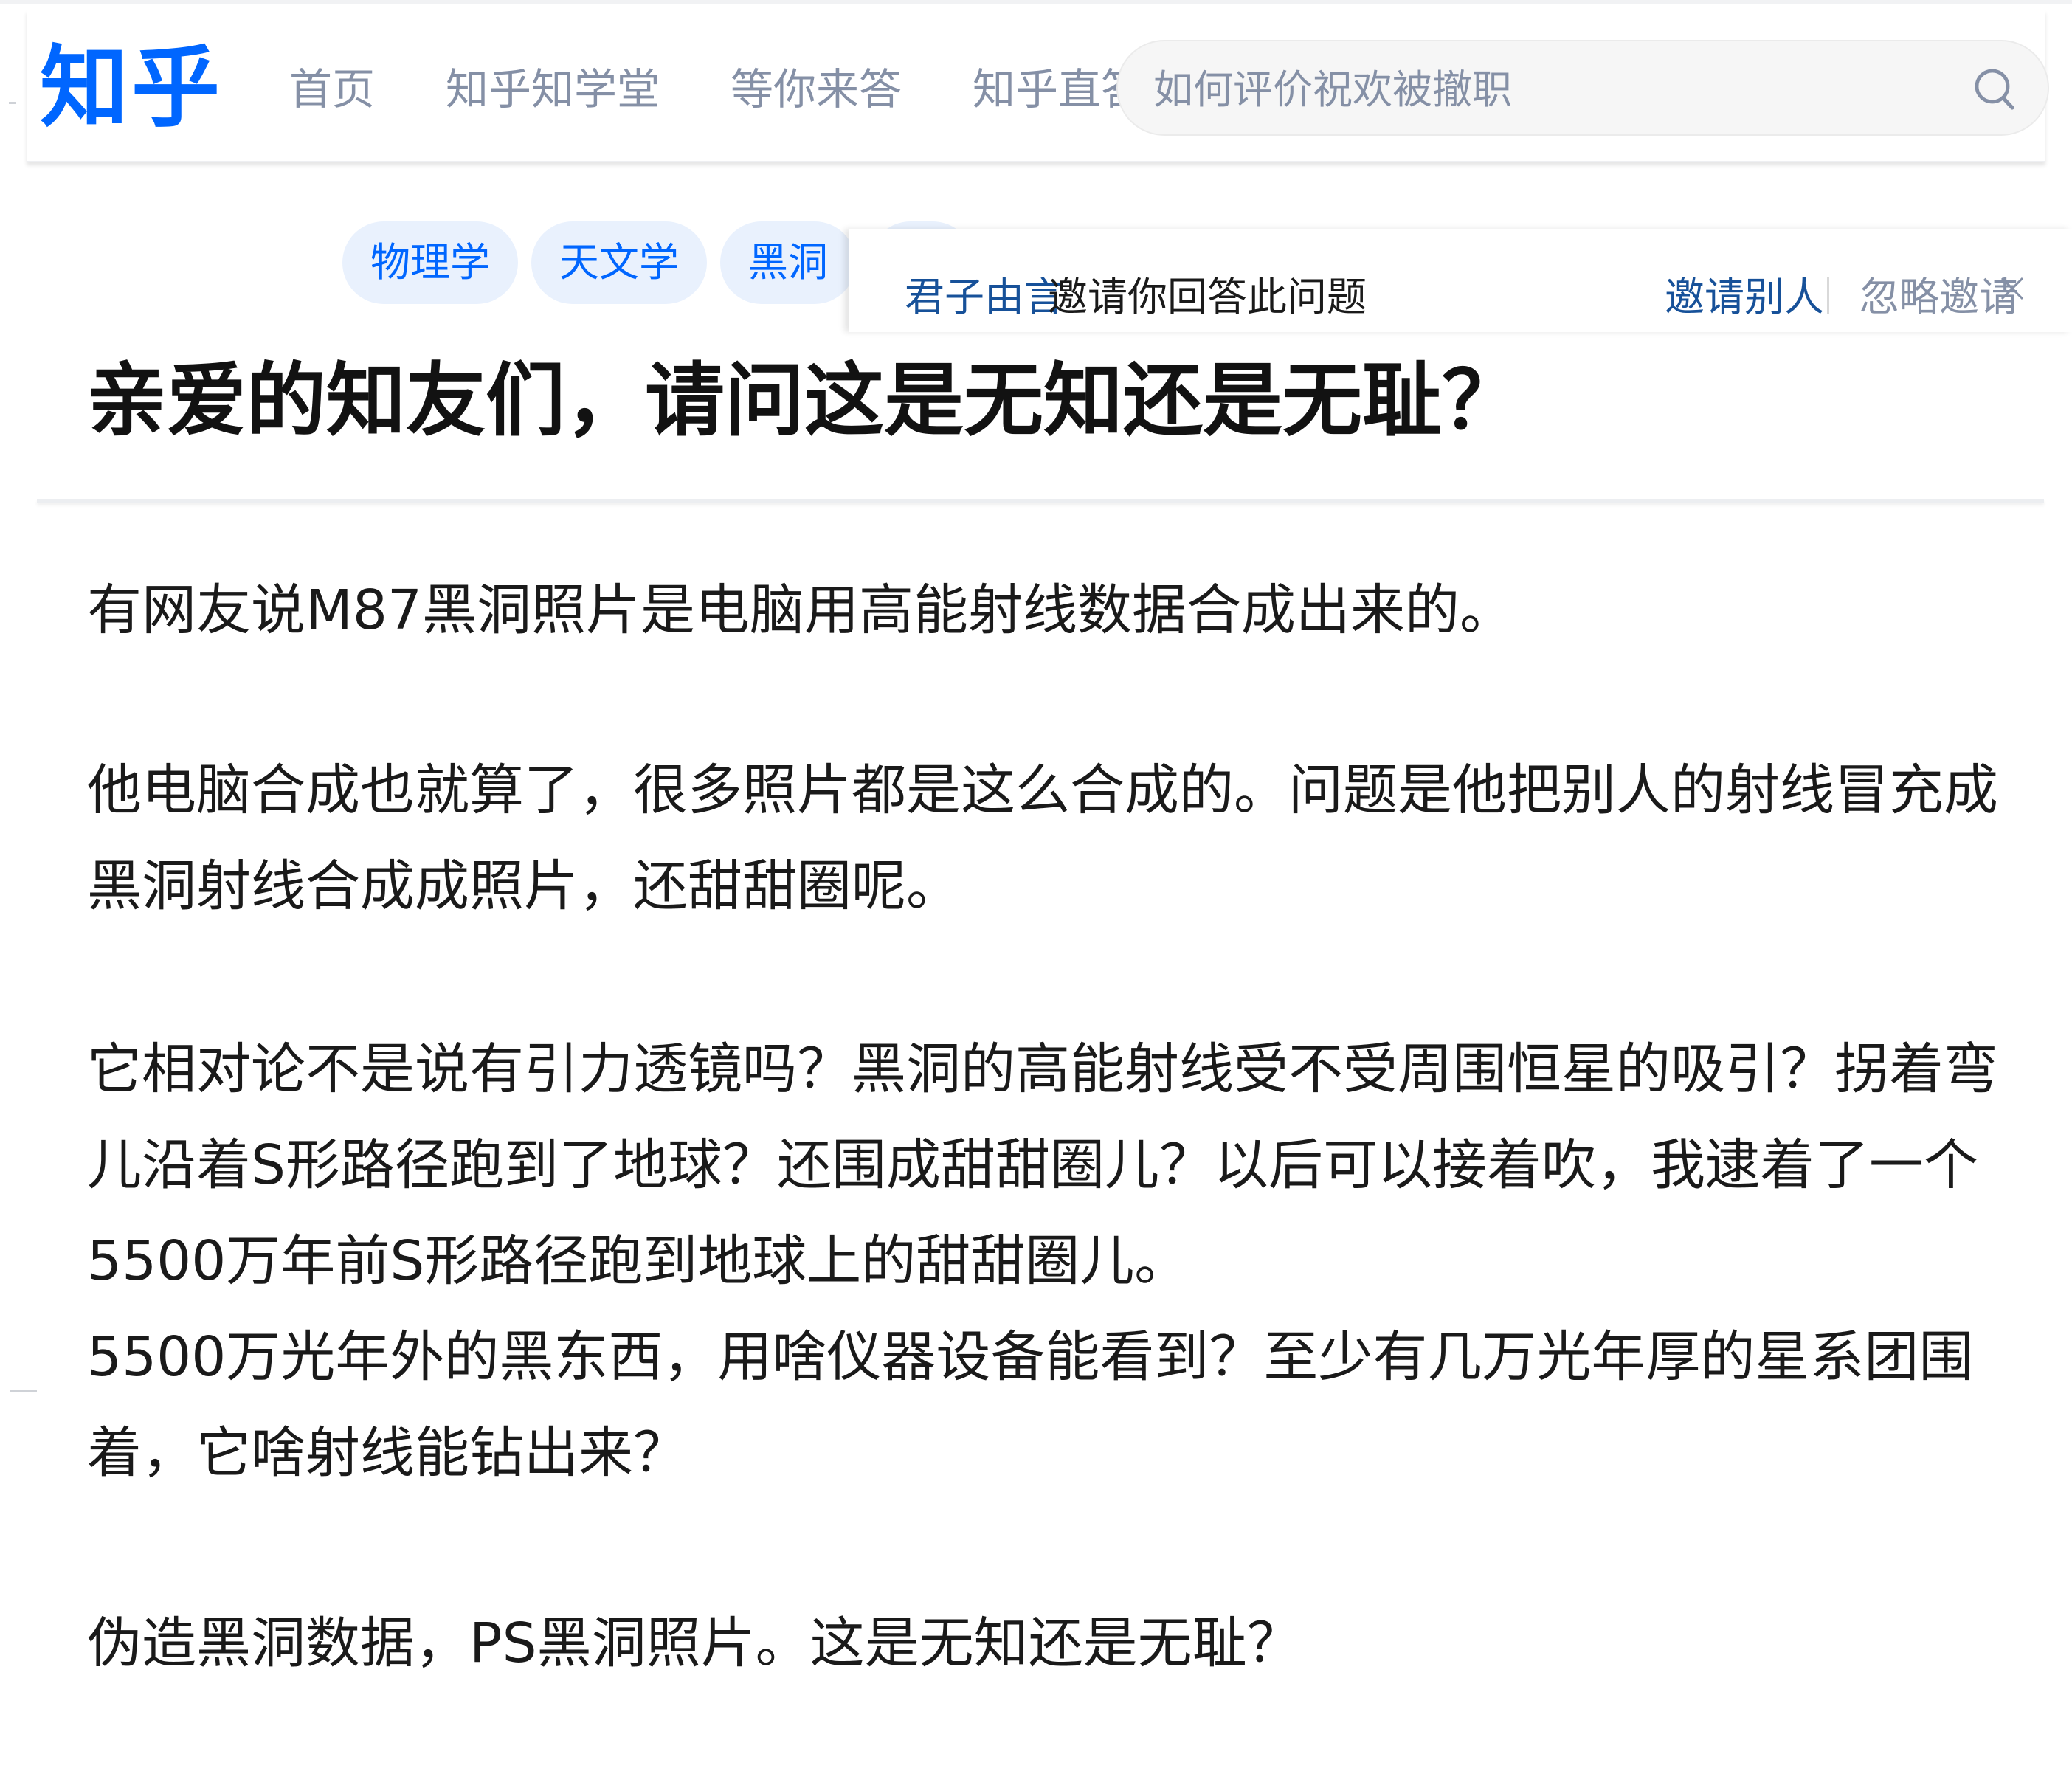  Describe the element at coordinates (804, 401) in the screenshot. I see `question-title: 亲爱的知友们，请问这是无知还是无耻？` at that location.